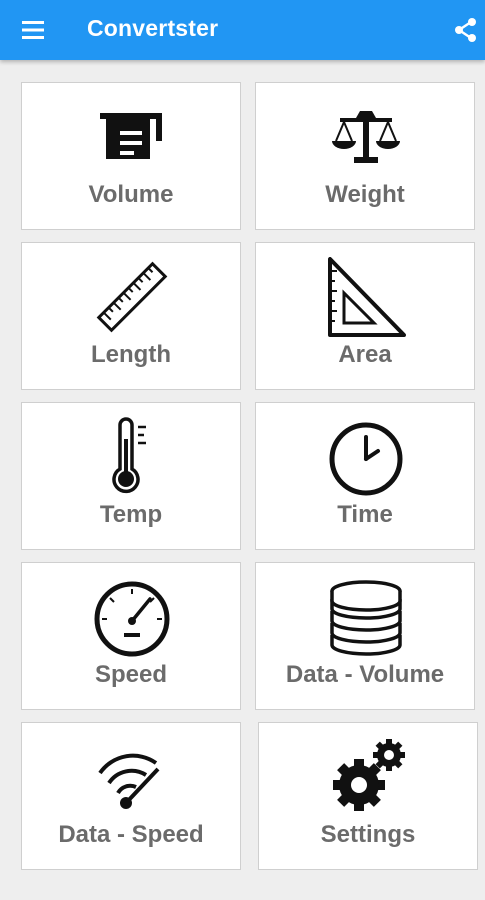 This screenshot has height=900, width=485. I want to click on tile-label: Time, so click(365, 514).